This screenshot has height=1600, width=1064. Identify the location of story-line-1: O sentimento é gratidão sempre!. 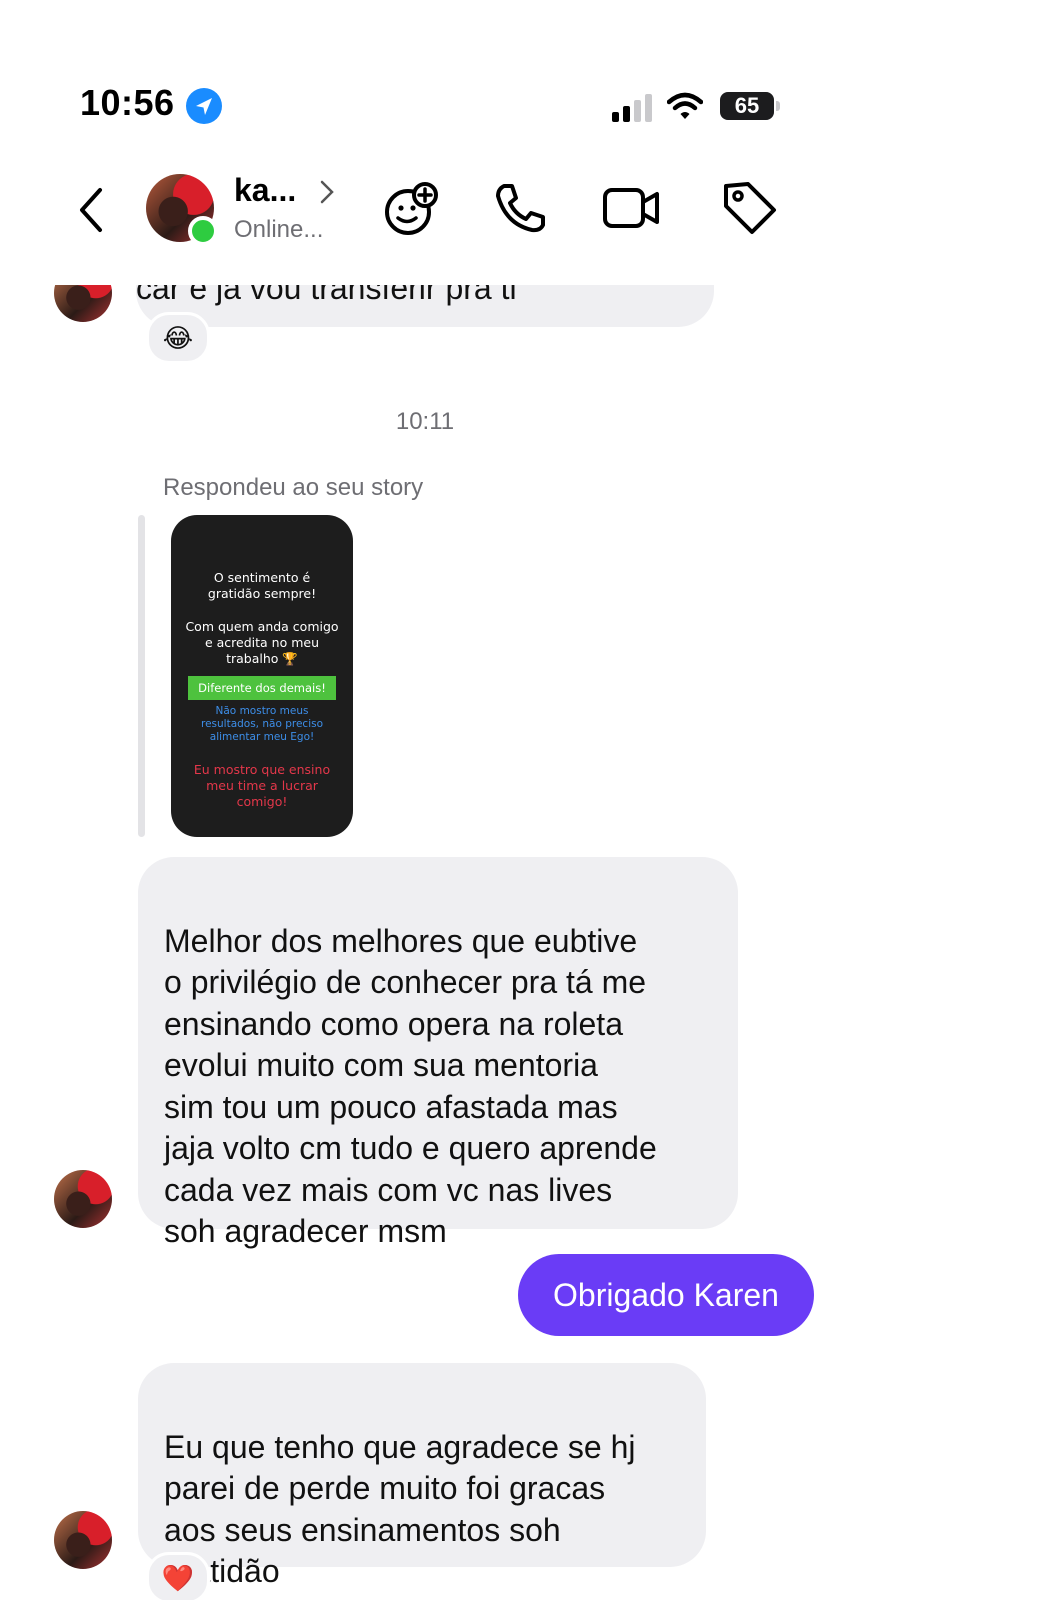
(262, 585).